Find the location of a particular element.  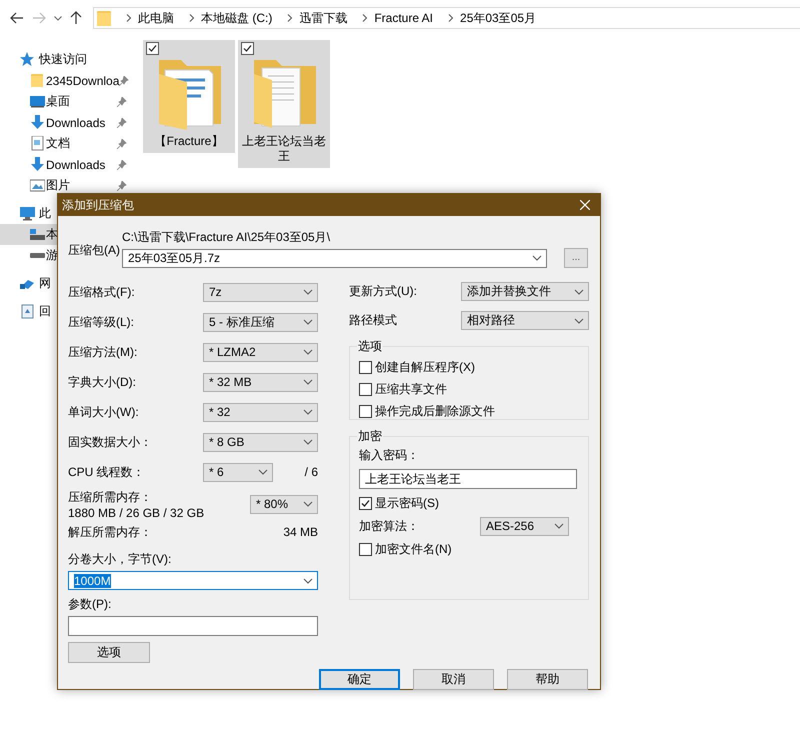

field-label: CPU 线程数： is located at coordinates (107, 472).